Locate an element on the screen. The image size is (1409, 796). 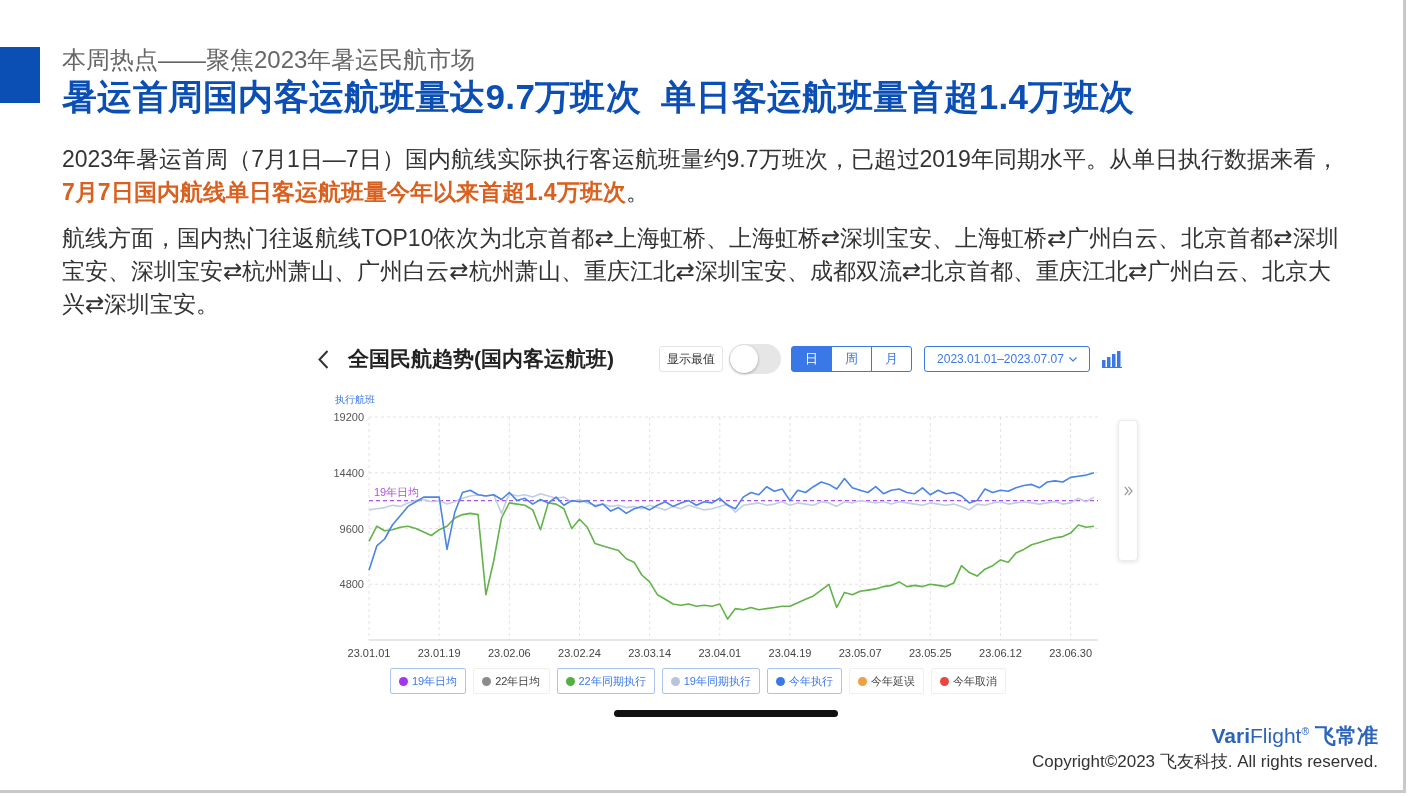
brand-logo: VariFlight$^{®}$ 飞常准 is located at coordinates (1294, 736).